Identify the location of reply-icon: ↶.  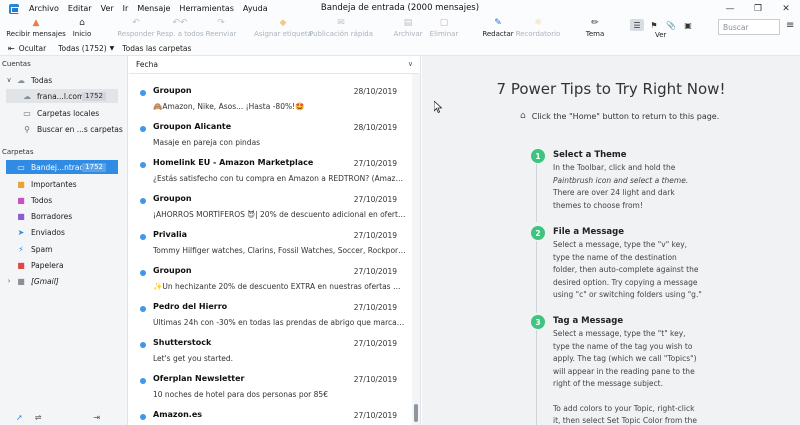
(136, 23).